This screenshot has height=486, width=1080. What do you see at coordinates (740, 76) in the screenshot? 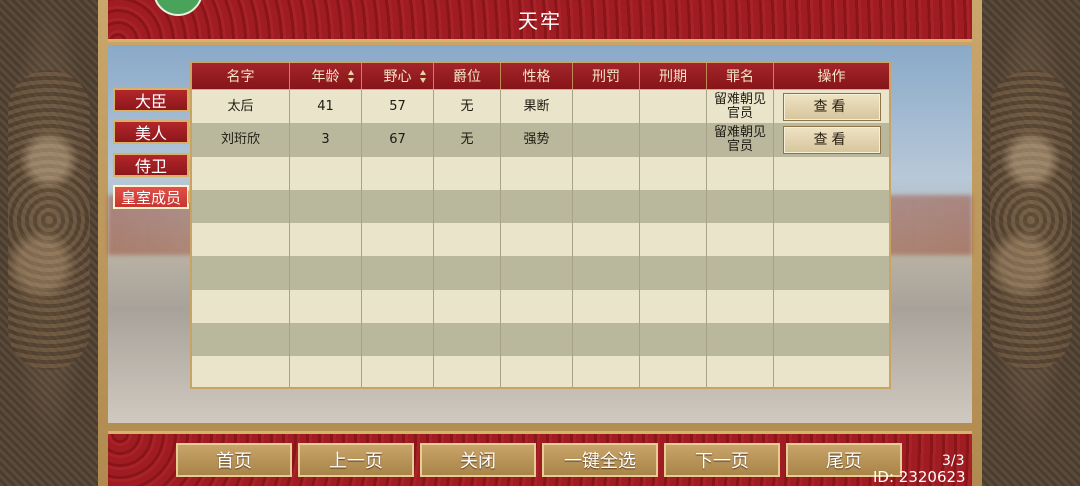
I see `col-crime: 罪名` at bounding box center [740, 76].